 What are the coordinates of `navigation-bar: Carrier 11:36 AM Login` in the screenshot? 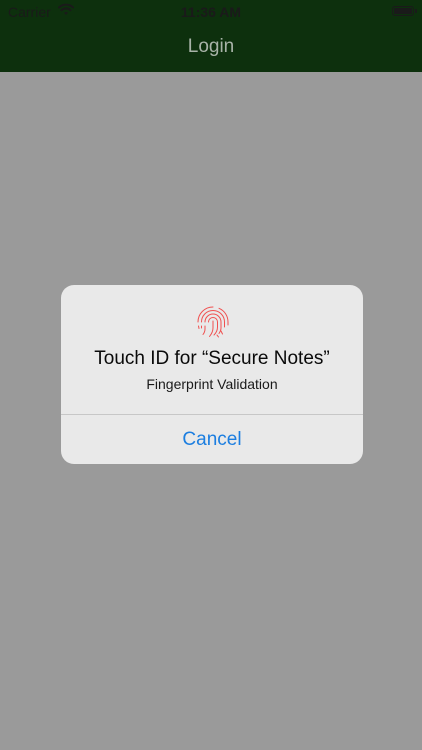 It's located at (211, 36).